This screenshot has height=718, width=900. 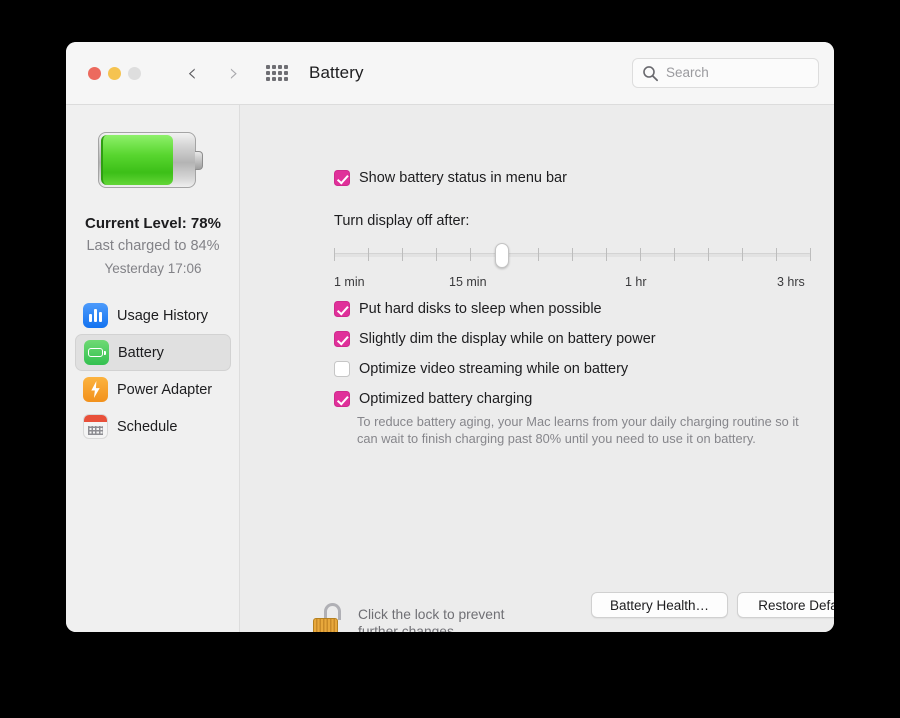 I want to click on display-sleep-slider, so click(x=572, y=255).